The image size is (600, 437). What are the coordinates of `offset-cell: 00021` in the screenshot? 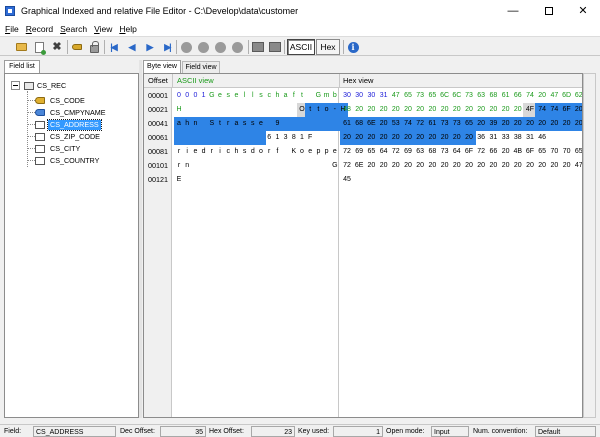 It's located at (158, 109).